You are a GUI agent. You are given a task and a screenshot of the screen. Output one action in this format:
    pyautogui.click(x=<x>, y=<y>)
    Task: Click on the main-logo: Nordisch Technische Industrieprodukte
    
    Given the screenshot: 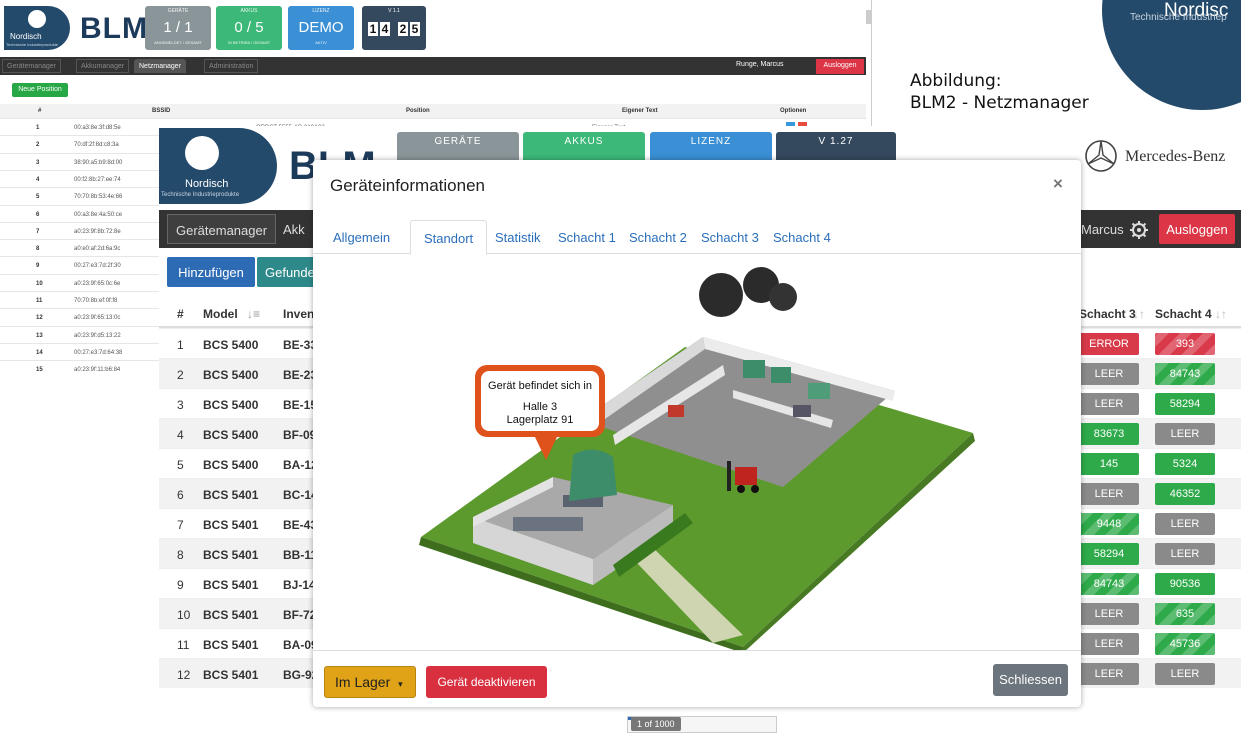 What is the action you would take?
    pyautogui.click(x=218, y=166)
    